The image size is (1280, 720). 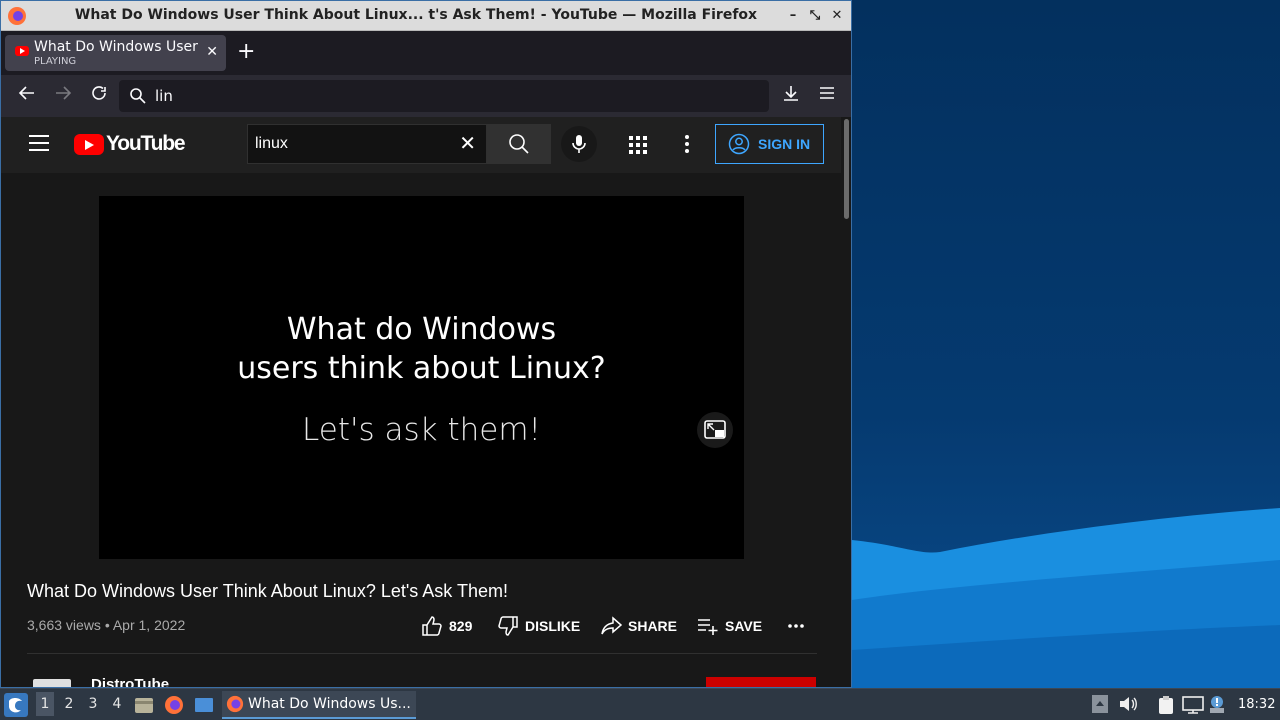 I want to click on youtube-favicon-icon, so click(x=22, y=51).